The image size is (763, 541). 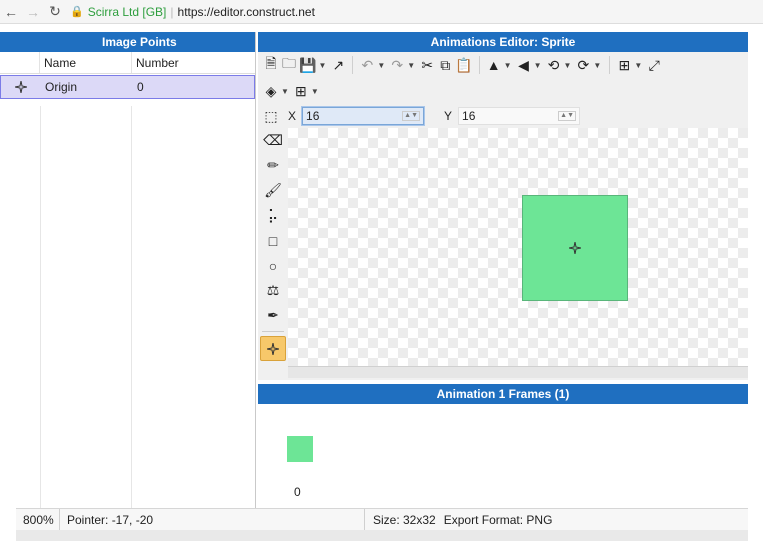 What do you see at coordinates (583, 65) in the screenshot?
I see `rotate-cw-icon: ⟳` at bounding box center [583, 65].